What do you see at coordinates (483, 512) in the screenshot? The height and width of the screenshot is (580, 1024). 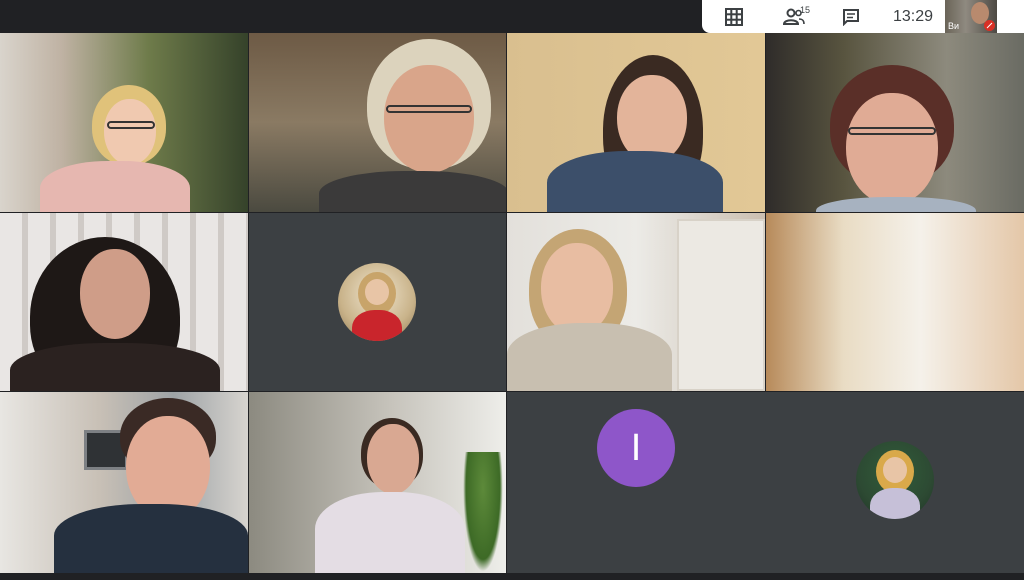 I see `background-plant` at bounding box center [483, 512].